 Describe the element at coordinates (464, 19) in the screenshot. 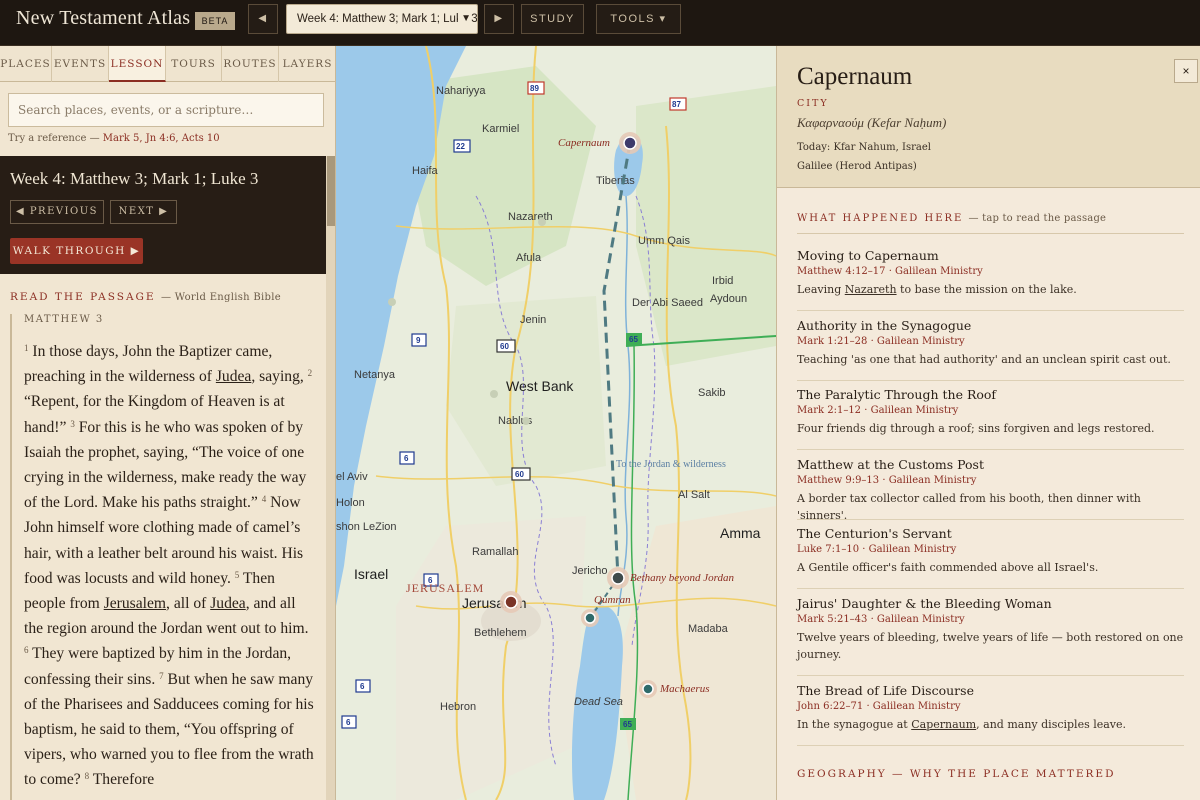

I see `chevron-down-icon: ▼` at that location.